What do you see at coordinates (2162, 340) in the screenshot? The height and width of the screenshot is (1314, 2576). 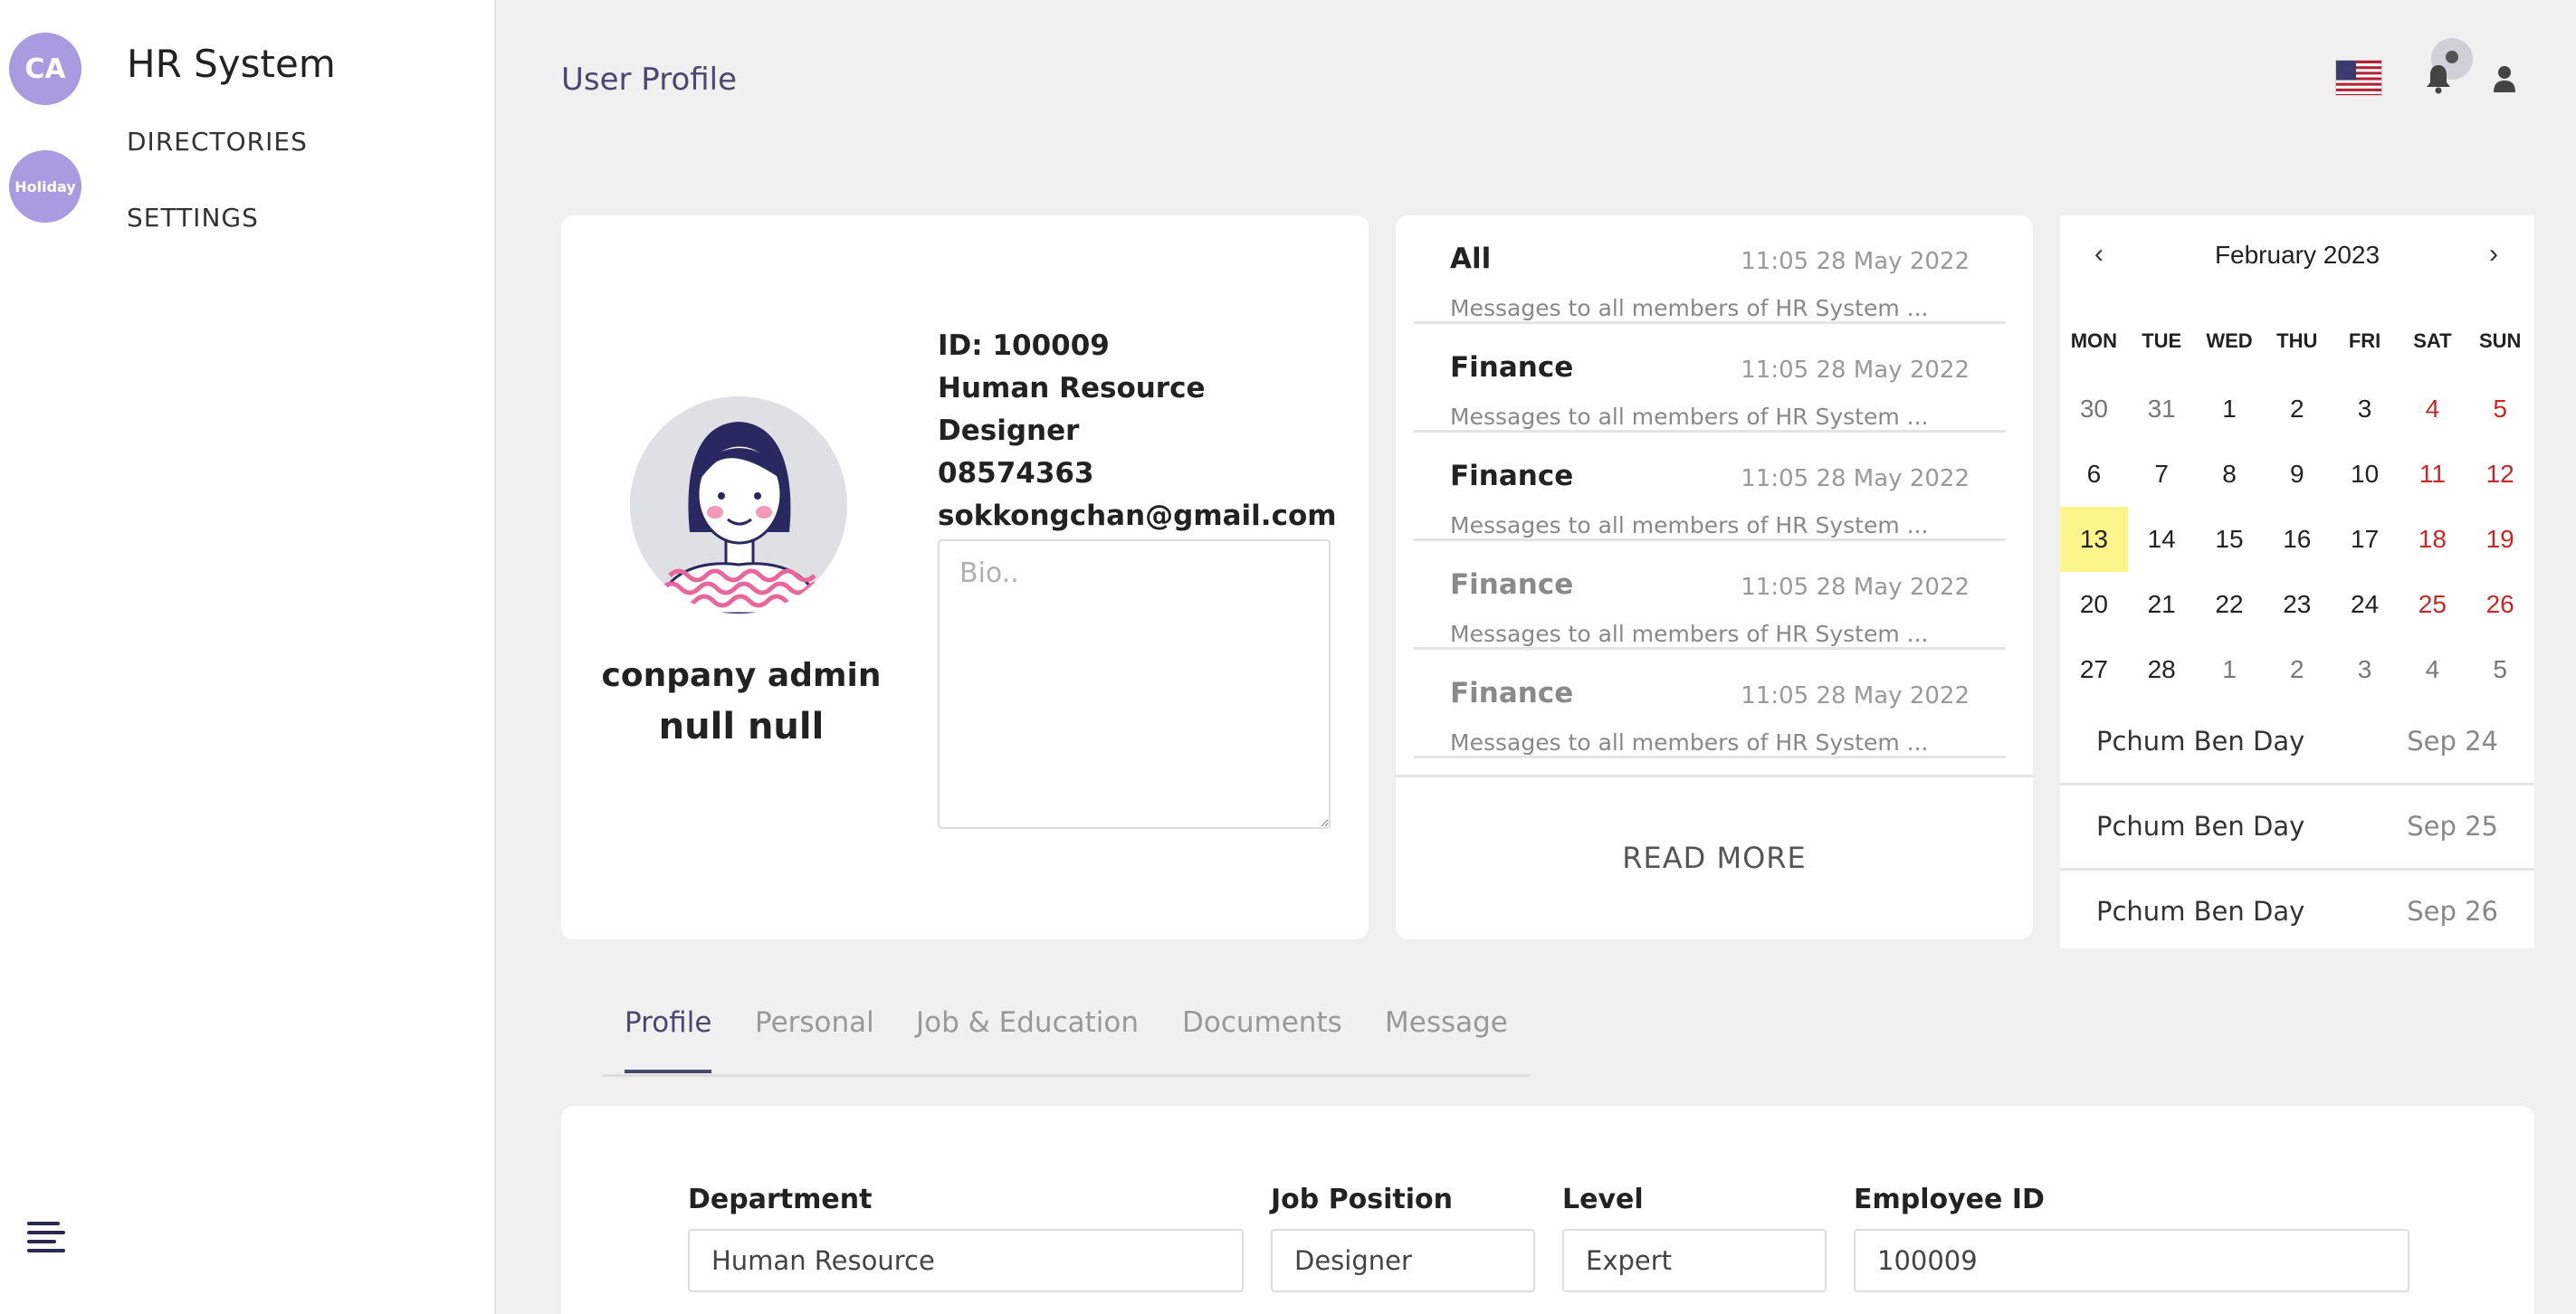 I see `weekday-label: TUE` at bounding box center [2162, 340].